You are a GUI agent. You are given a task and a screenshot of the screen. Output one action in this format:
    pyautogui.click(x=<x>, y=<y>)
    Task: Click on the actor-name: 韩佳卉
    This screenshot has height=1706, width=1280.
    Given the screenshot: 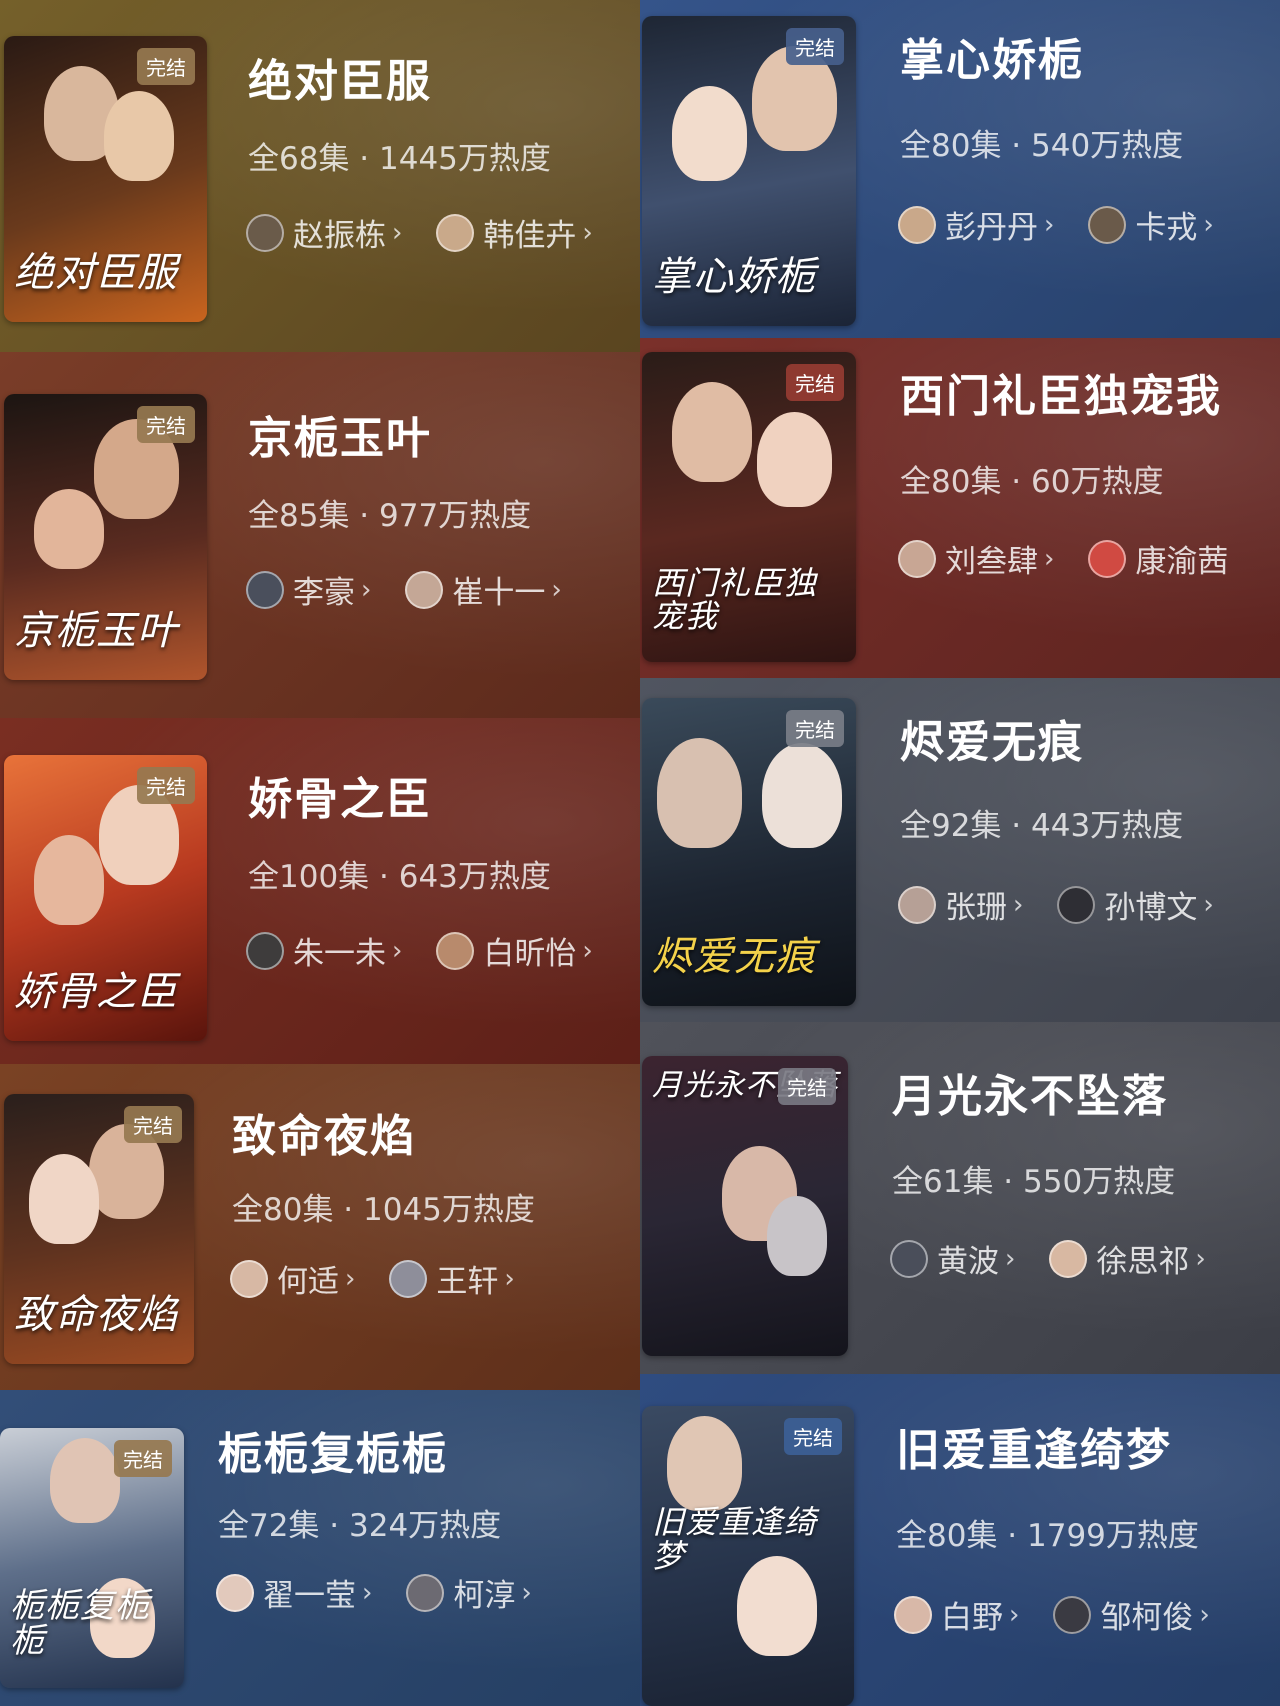 What is the action you would take?
    pyautogui.click(x=530, y=236)
    